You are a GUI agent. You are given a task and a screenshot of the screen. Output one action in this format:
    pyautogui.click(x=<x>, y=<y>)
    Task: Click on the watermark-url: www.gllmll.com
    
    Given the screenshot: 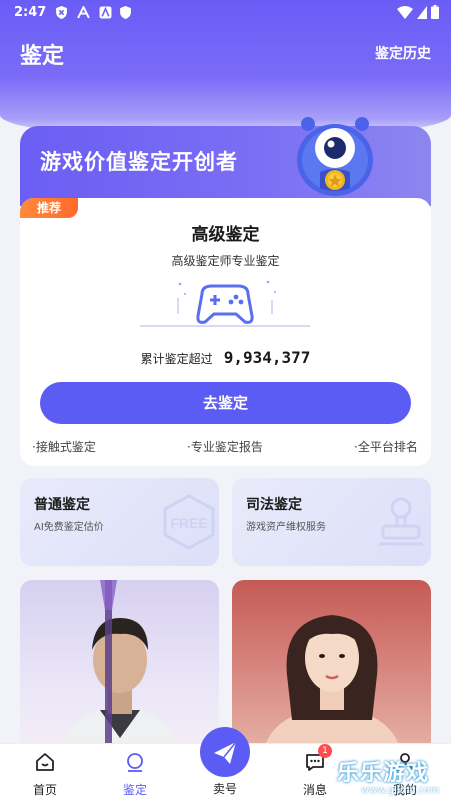 What is the action you would take?
    pyautogui.click(x=400, y=790)
    